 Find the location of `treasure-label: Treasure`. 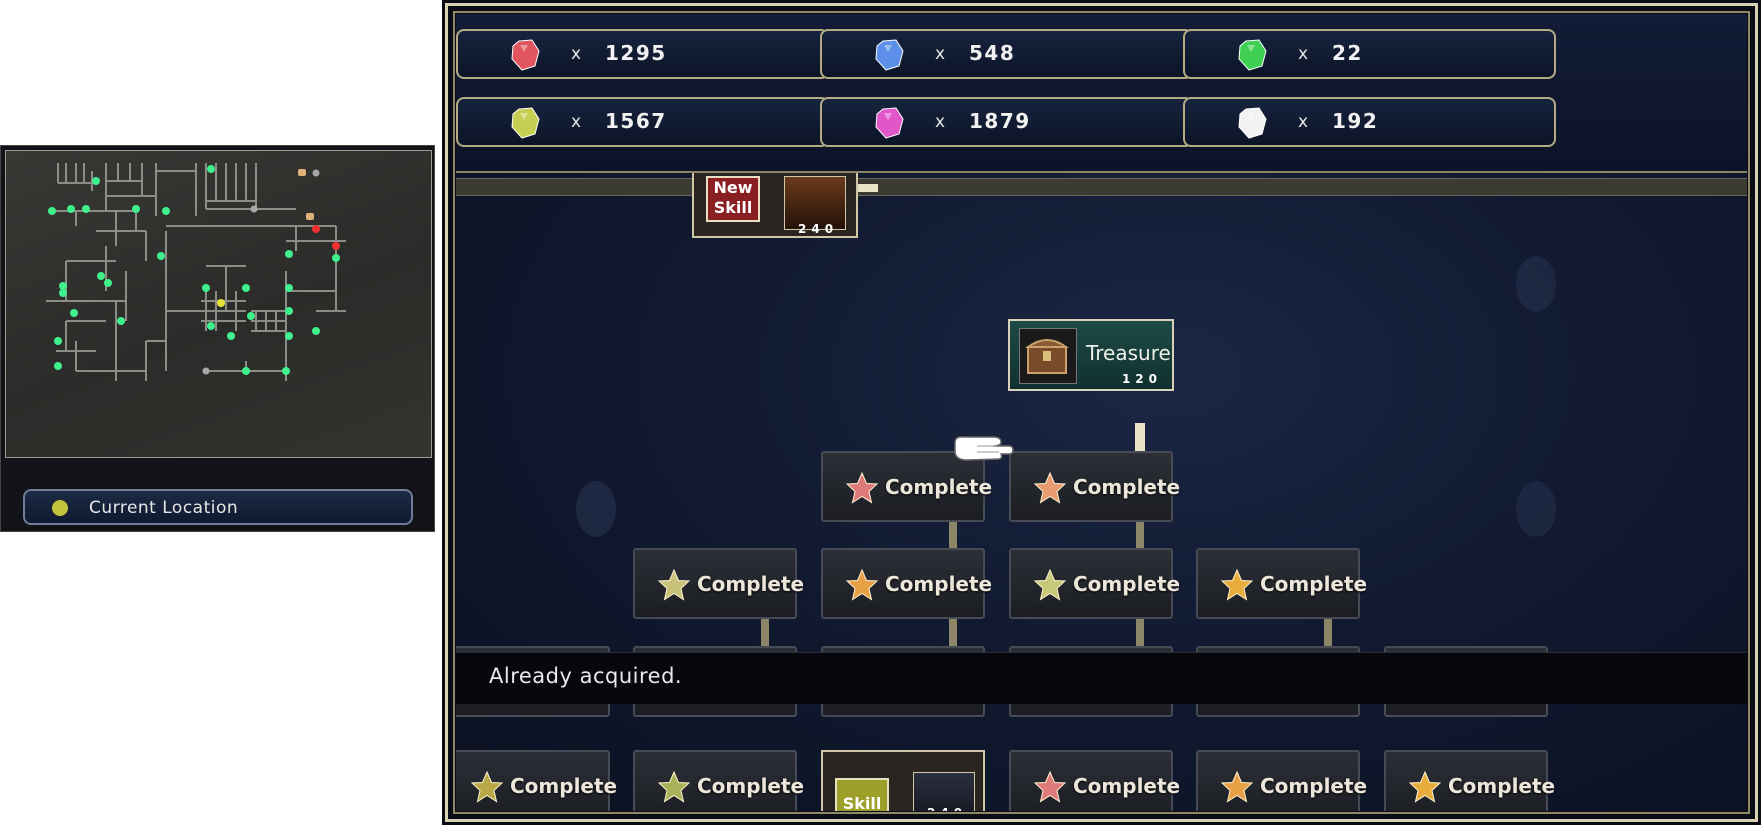

treasure-label: Treasure is located at coordinates (1128, 353).